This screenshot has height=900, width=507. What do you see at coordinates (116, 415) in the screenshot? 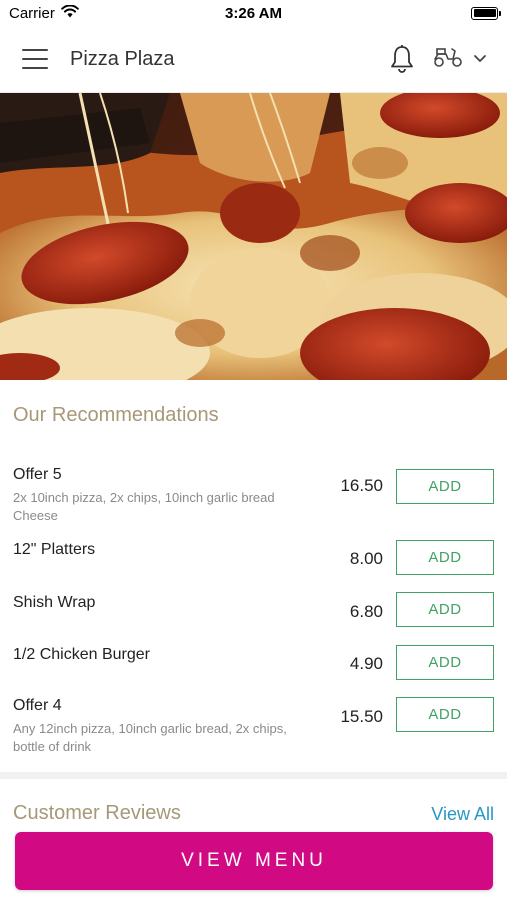
I see `recommendations-title: Our Recommendations` at bounding box center [116, 415].